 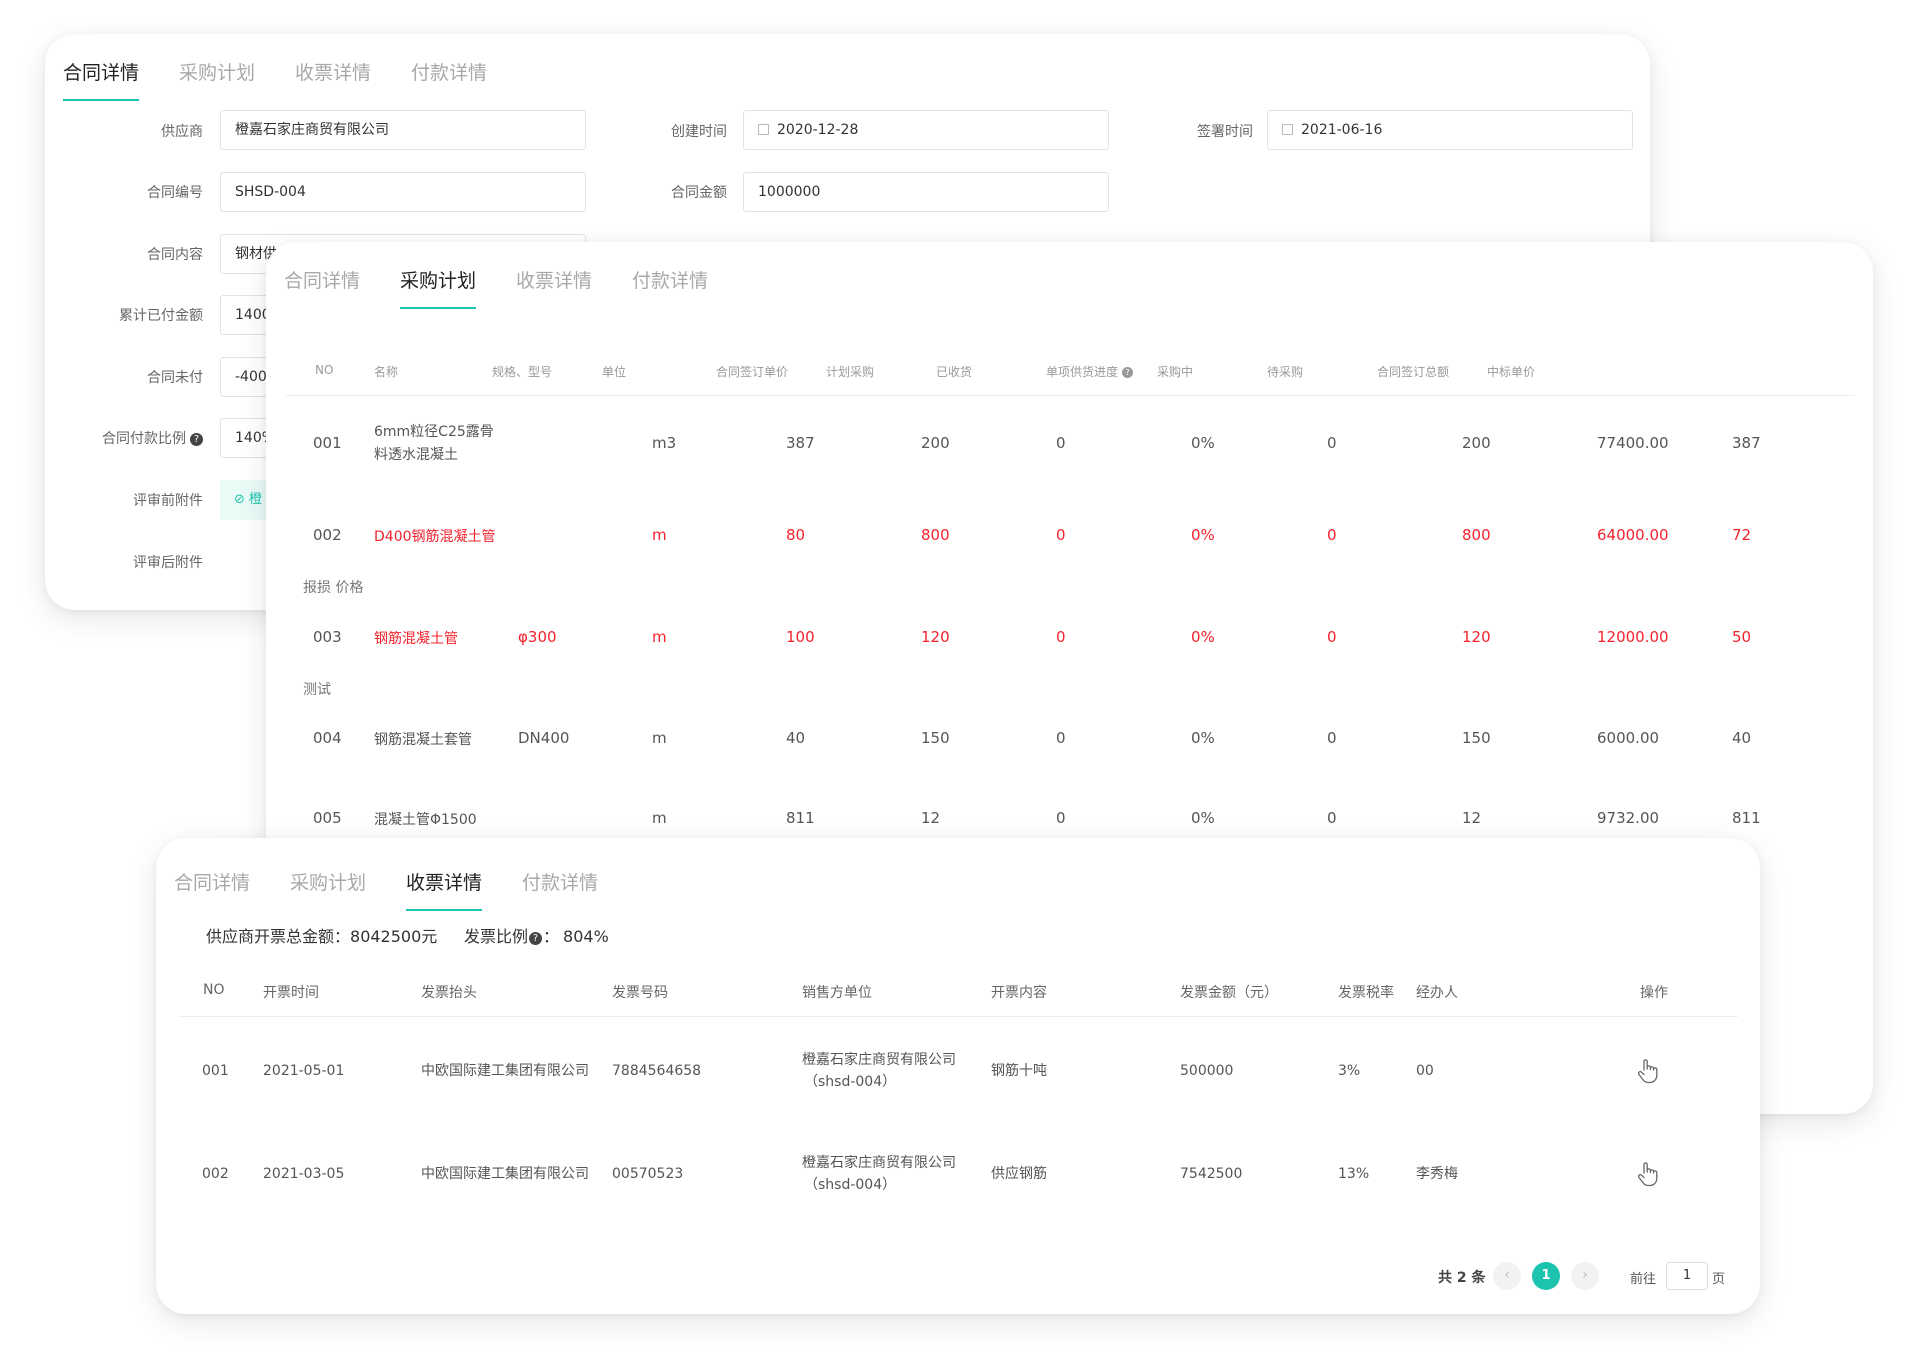 What do you see at coordinates (1476, 738) in the screenshot?
I see `row-pending: 150` at bounding box center [1476, 738].